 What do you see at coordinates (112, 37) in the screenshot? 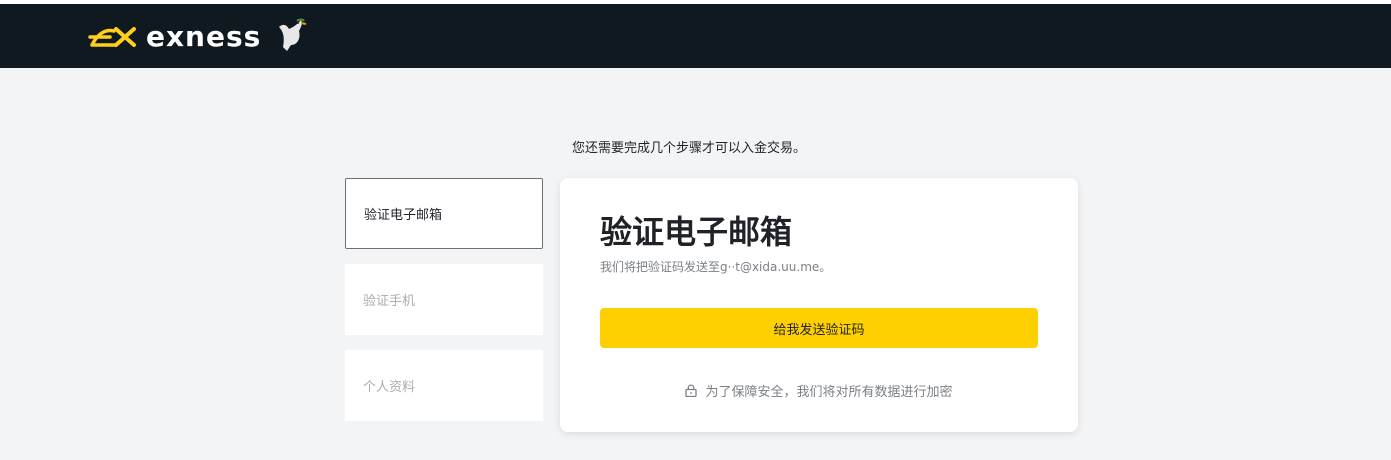
I see `exness-logo-mark-icon` at bounding box center [112, 37].